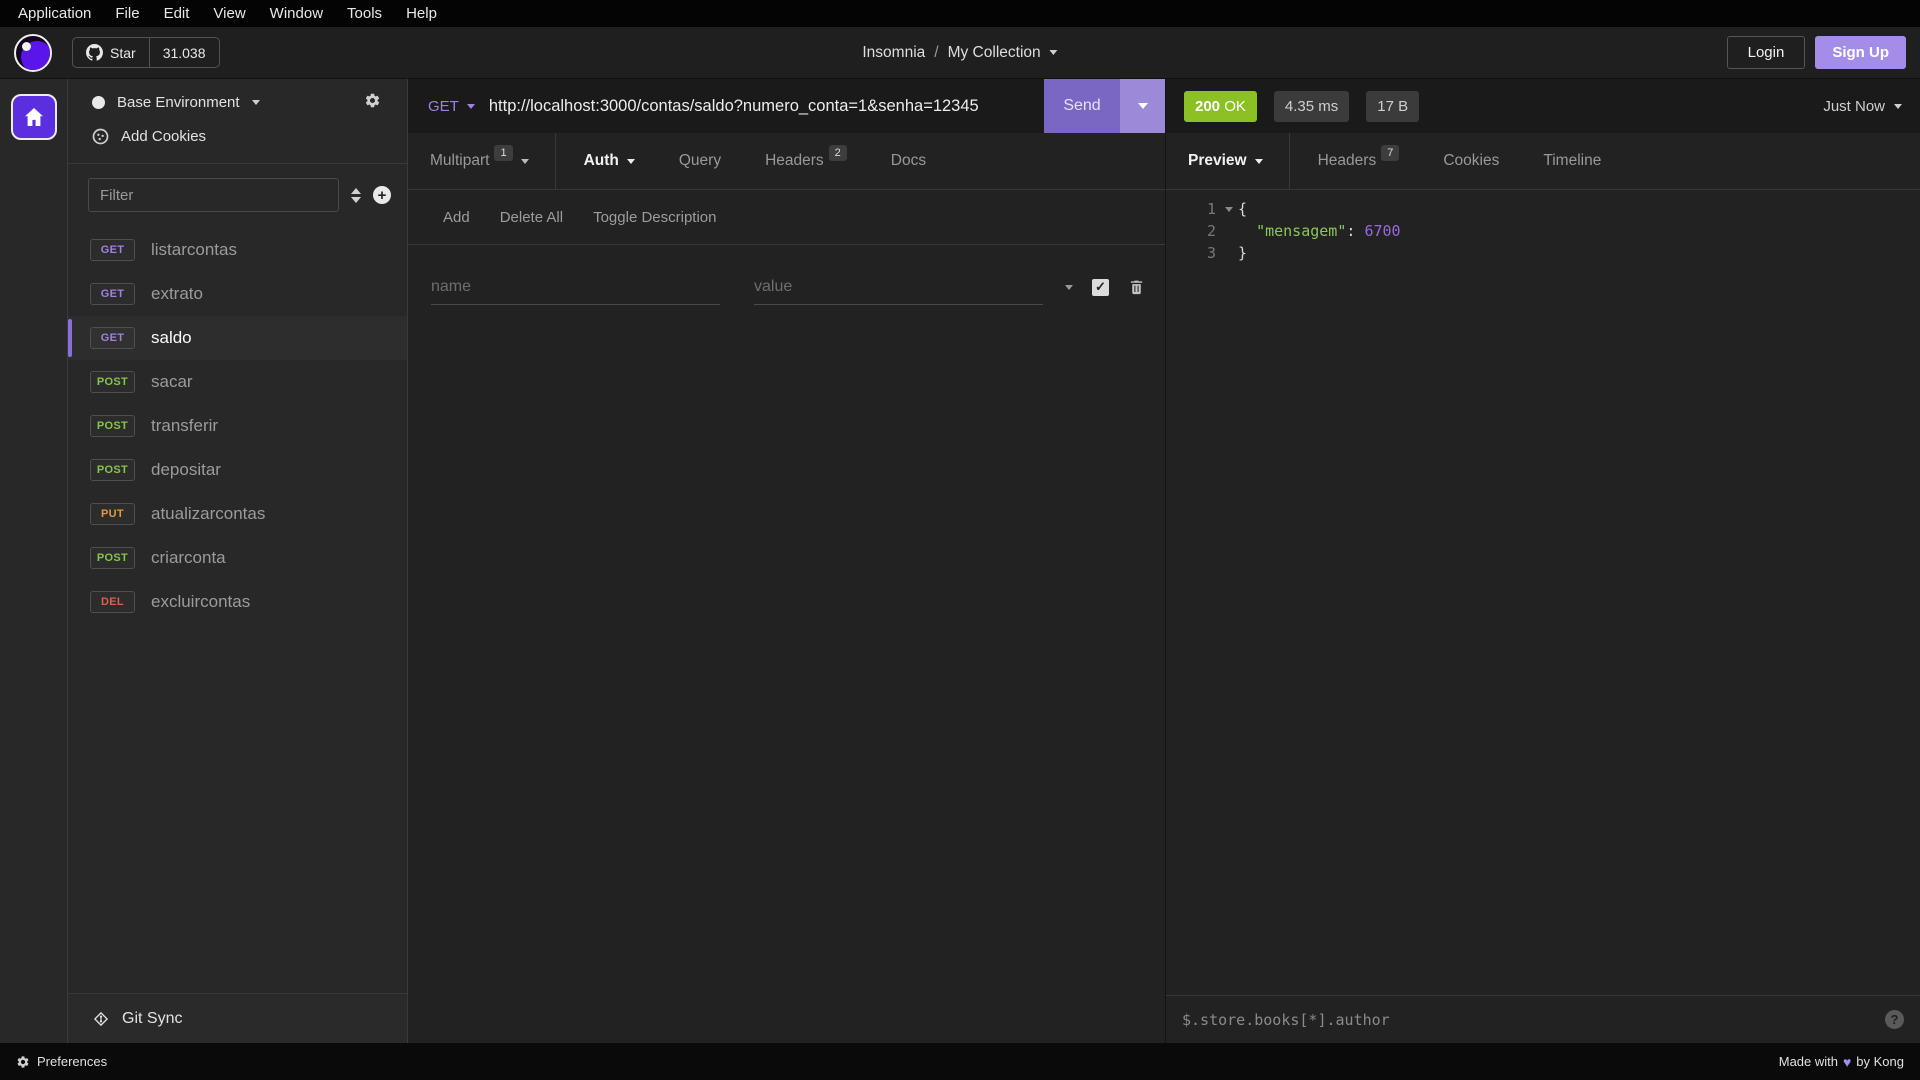 The height and width of the screenshot is (1080, 1920). I want to click on menu-item-tools: Tools, so click(364, 13).